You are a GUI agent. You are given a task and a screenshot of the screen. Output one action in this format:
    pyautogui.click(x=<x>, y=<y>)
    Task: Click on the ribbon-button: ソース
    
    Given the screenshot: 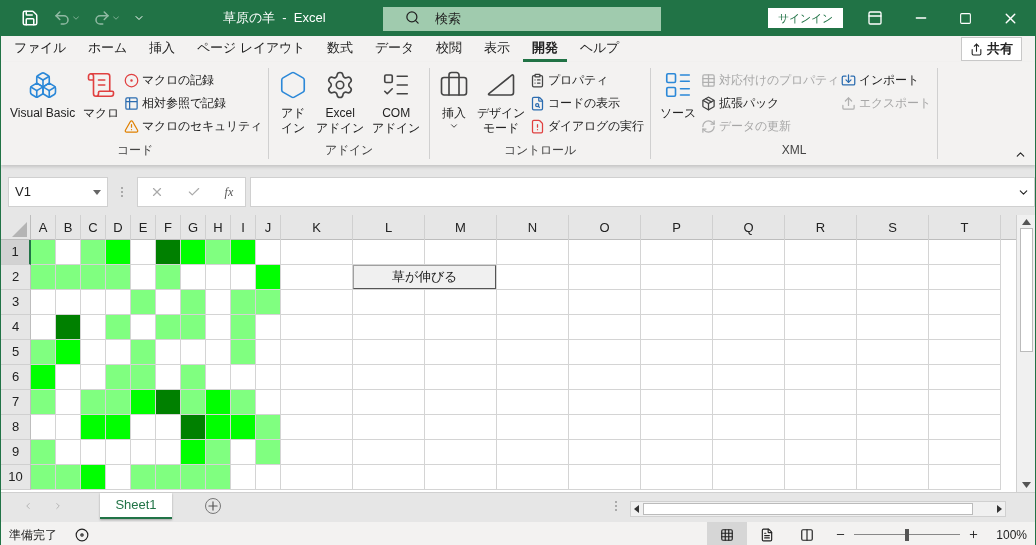 What is the action you would take?
    pyautogui.click(x=678, y=94)
    